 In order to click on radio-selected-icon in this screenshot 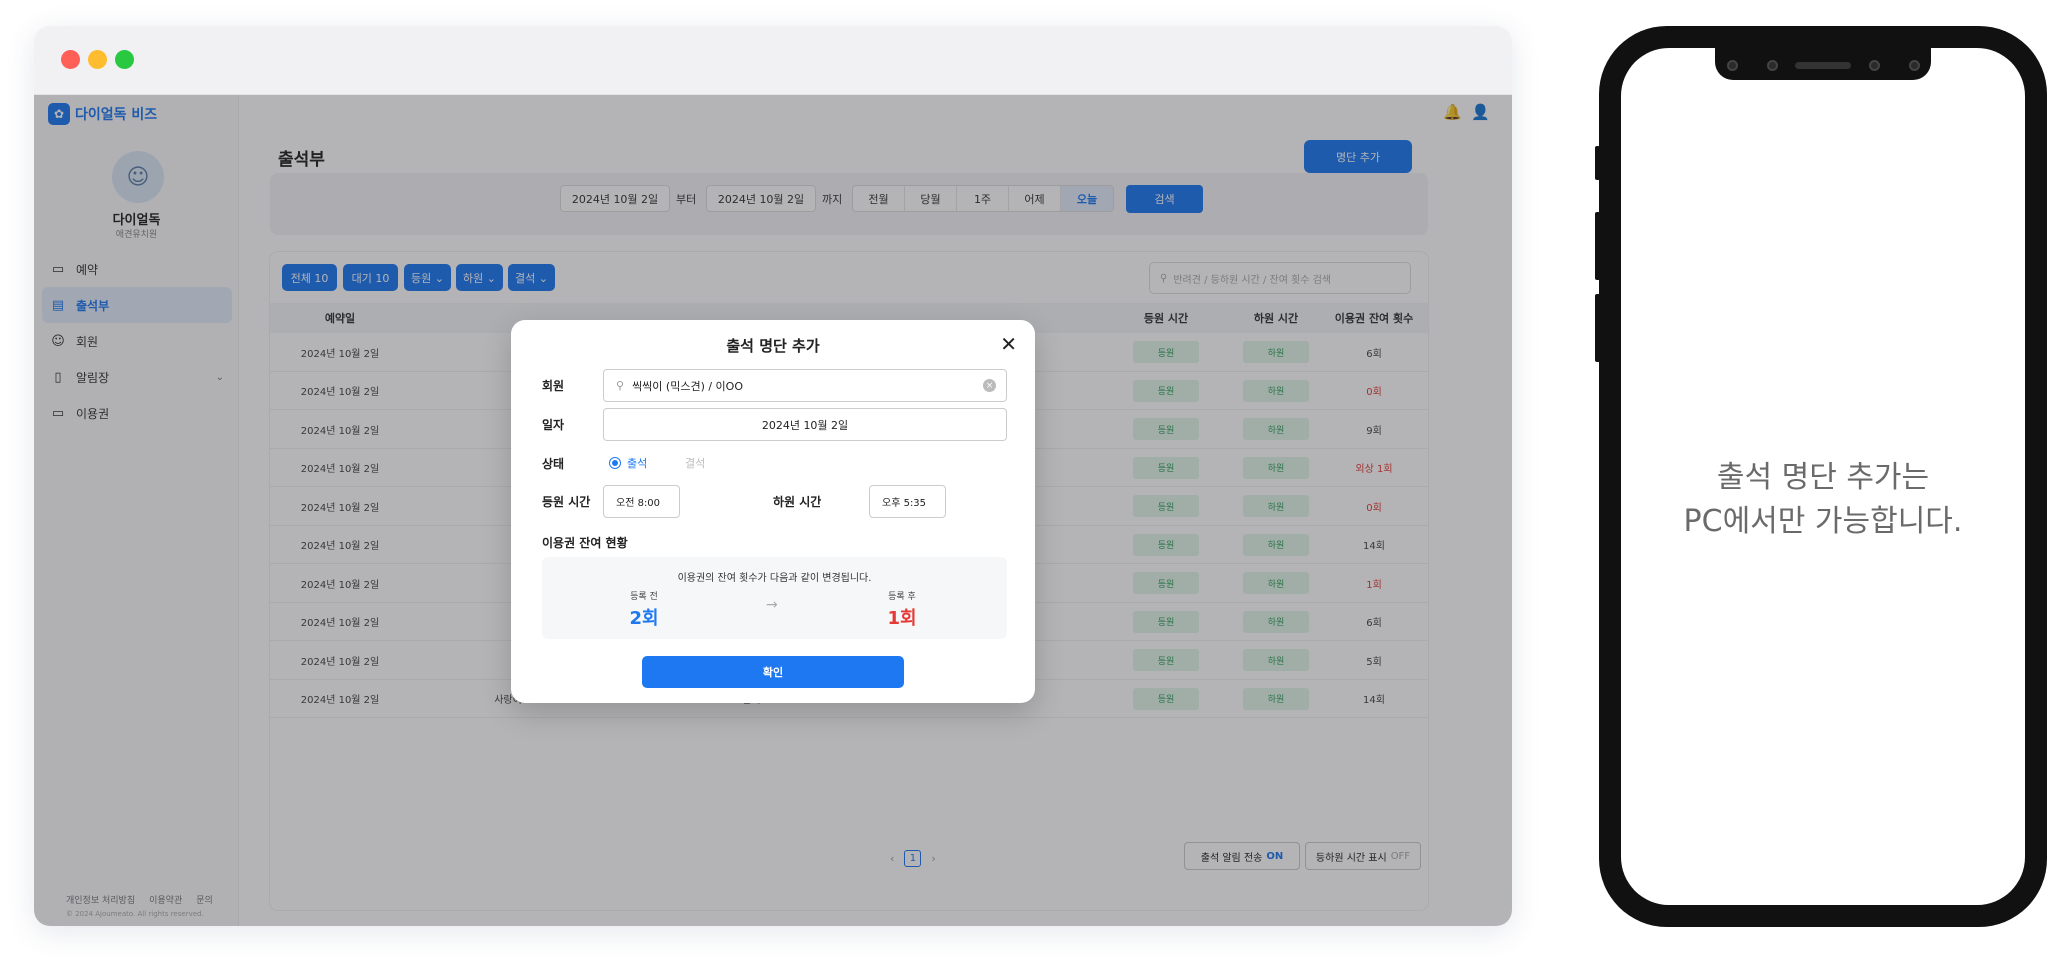, I will do `click(615, 463)`.